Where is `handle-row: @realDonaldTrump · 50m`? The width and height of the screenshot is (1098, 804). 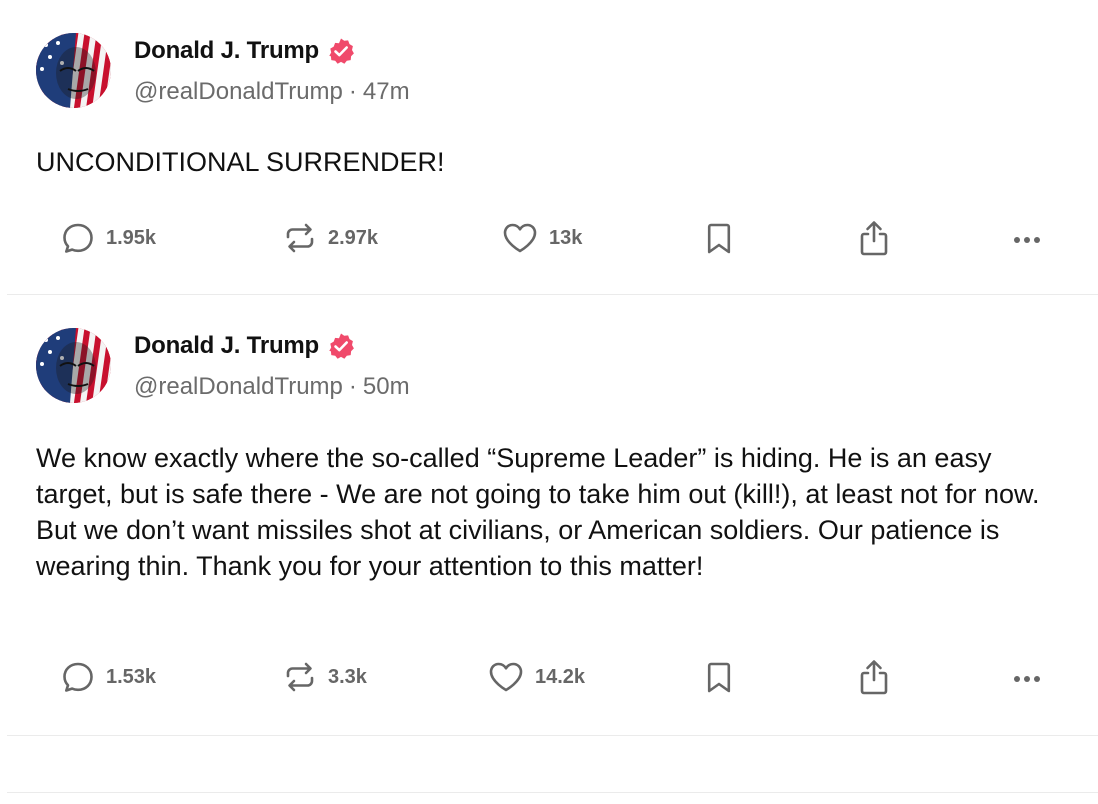 handle-row: @realDonaldTrump · 50m is located at coordinates (272, 387).